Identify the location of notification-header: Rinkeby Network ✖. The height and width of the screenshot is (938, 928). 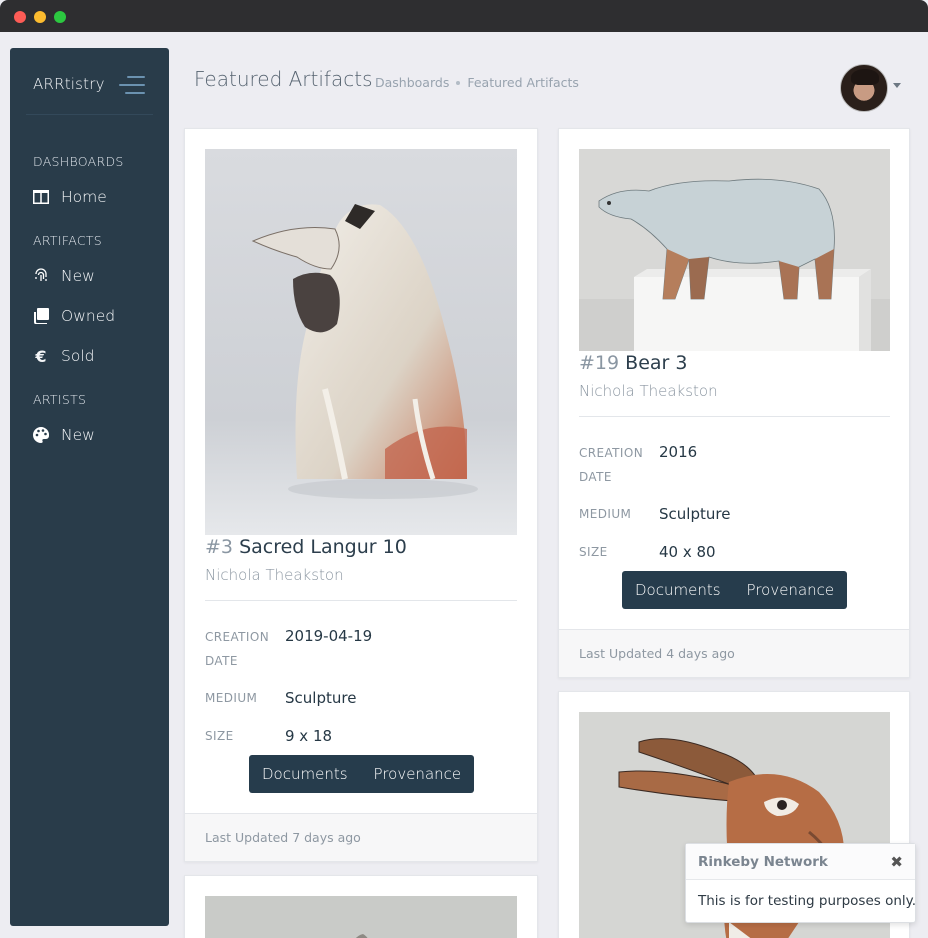
(800, 862).